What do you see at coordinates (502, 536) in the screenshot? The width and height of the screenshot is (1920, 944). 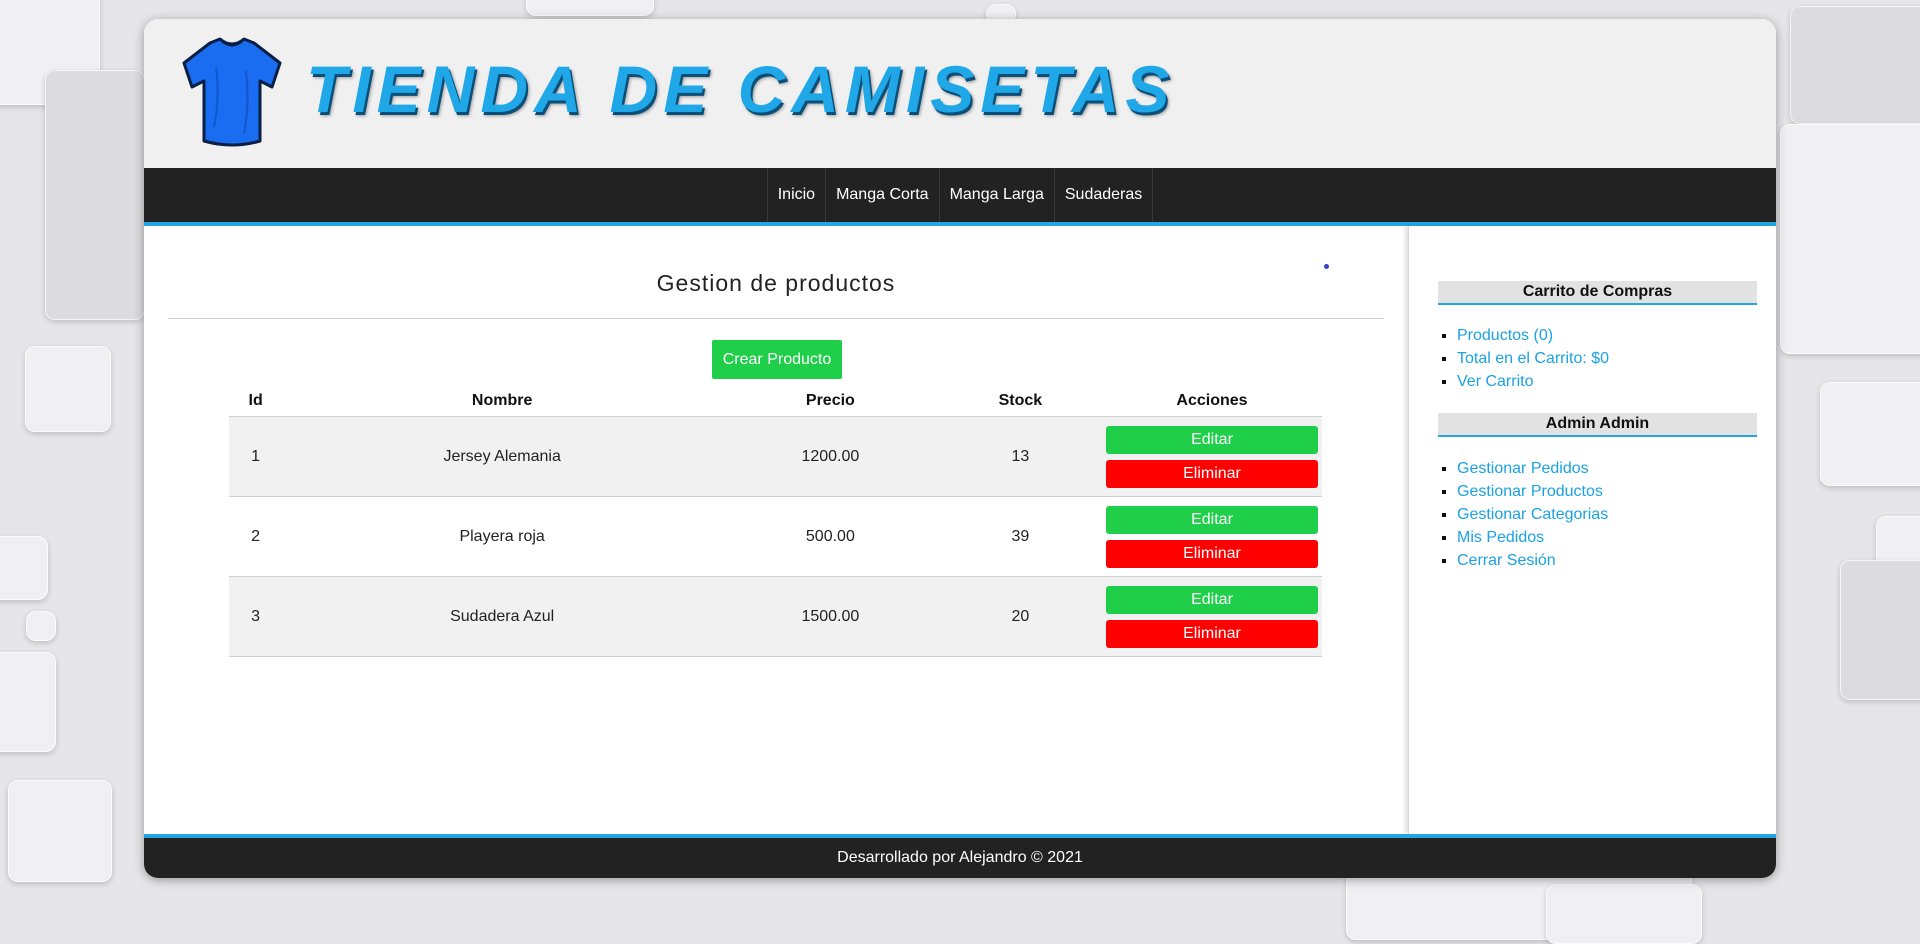 I see `cell-nombre: Playera roja` at bounding box center [502, 536].